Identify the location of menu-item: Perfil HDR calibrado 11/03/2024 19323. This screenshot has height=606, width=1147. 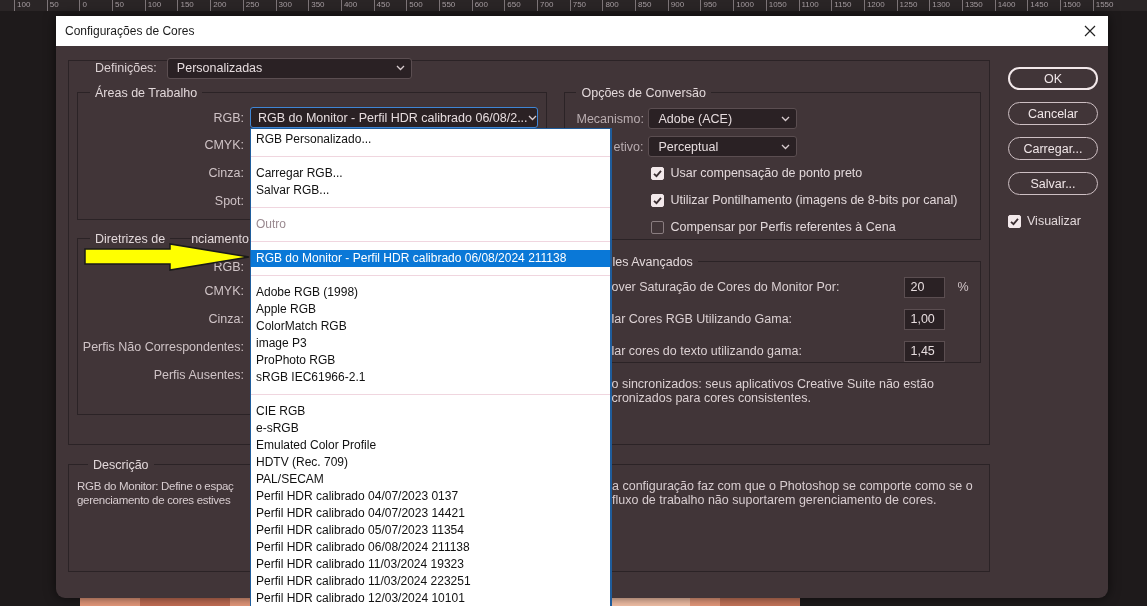
(430, 564).